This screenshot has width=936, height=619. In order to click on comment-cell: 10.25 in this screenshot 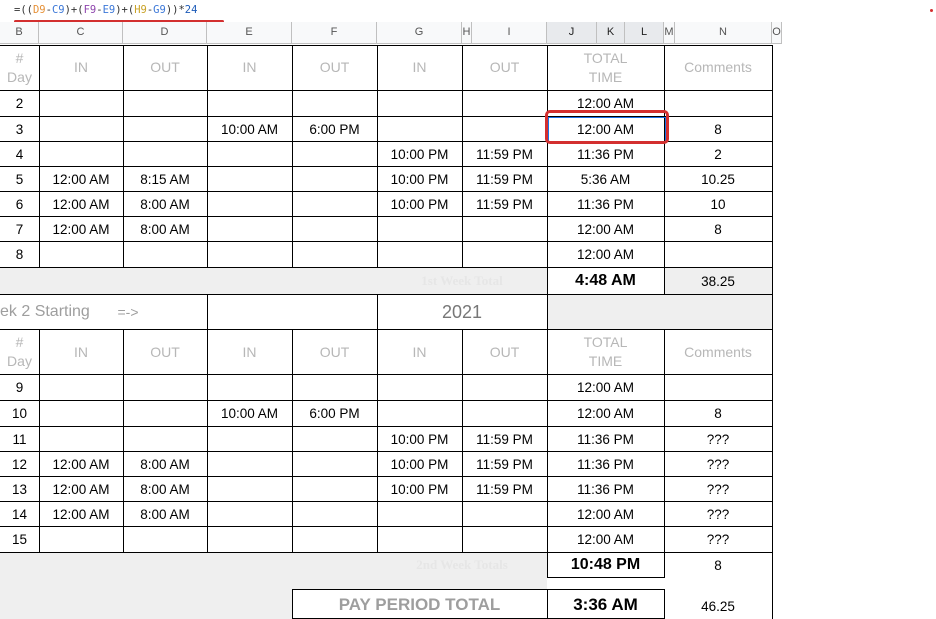, I will do `click(718, 179)`.